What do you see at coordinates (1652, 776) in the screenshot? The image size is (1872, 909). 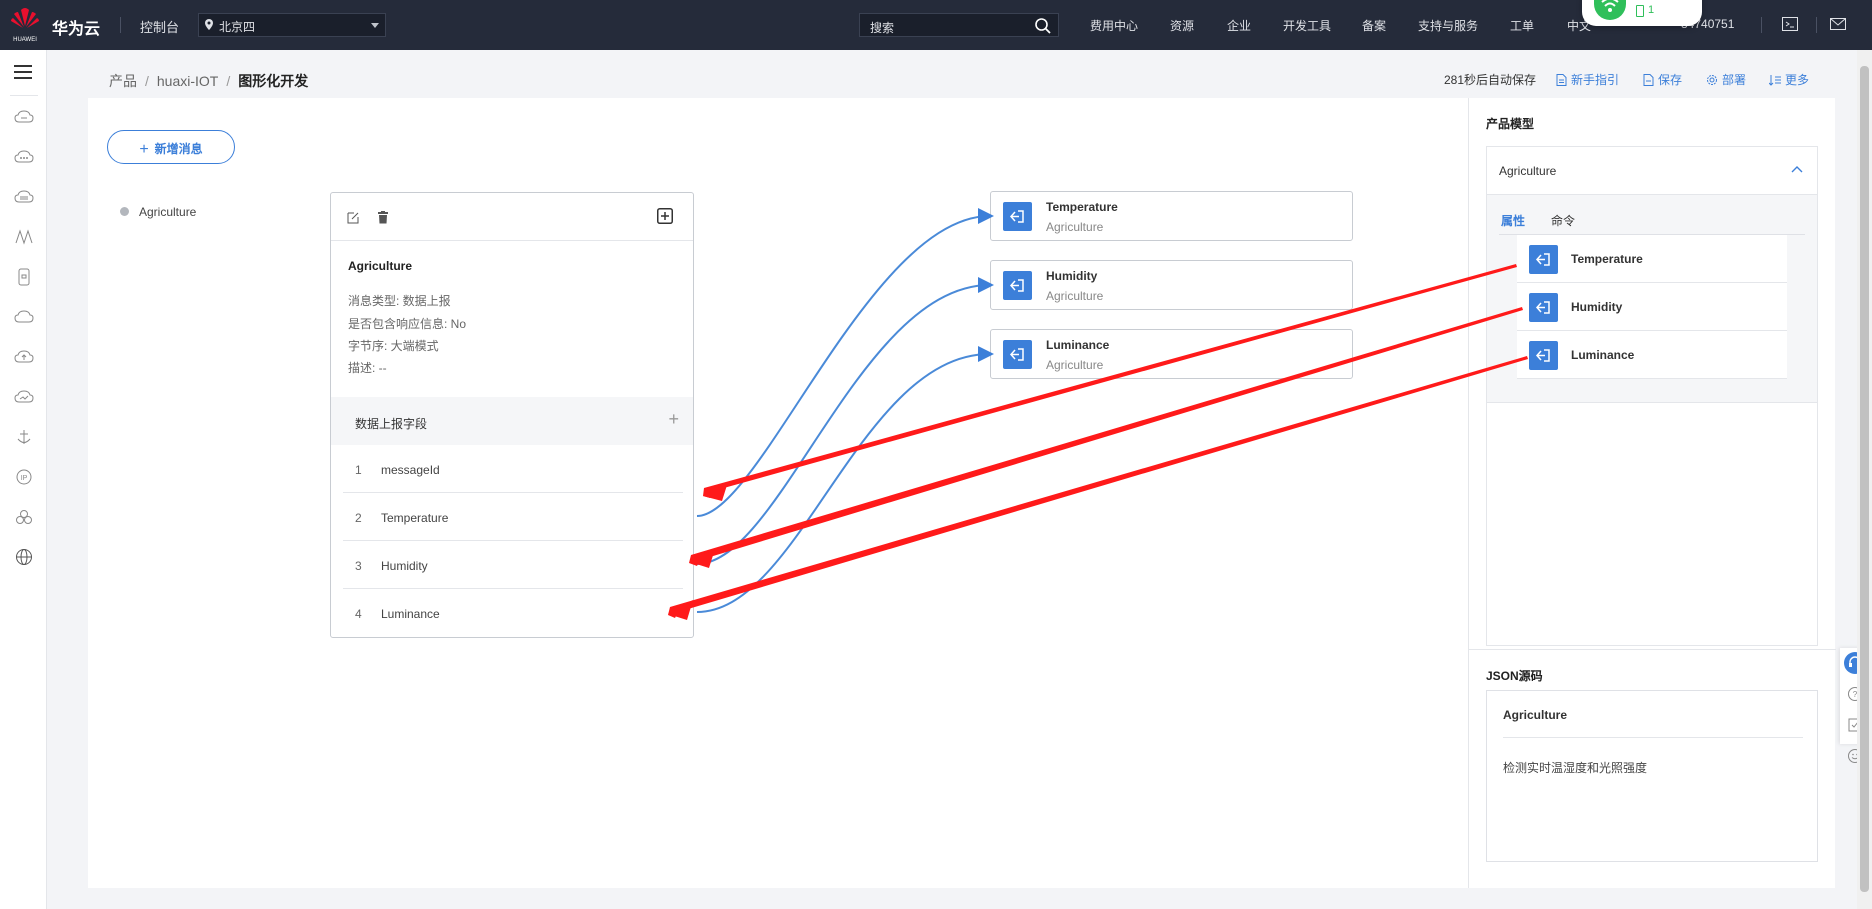 I see `json-source-box: Agriculture 检测实时温湿度和光照强度` at bounding box center [1652, 776].